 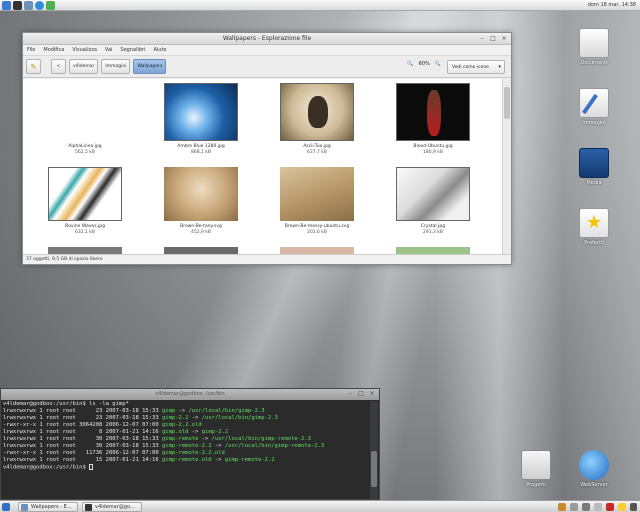 I want to click on terminal-line: v4ldemar@godbox:/usr/bin$, so click(x=186, y=468).